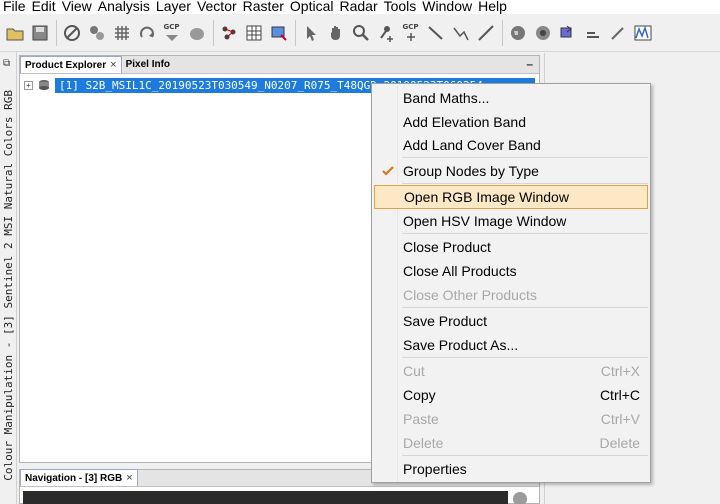 The image size is (720, 504). Describe the element at coordinates (74, 478) in the screenshot. I see `tab-navigation-label: Navigation - [3] RGB` at that location.